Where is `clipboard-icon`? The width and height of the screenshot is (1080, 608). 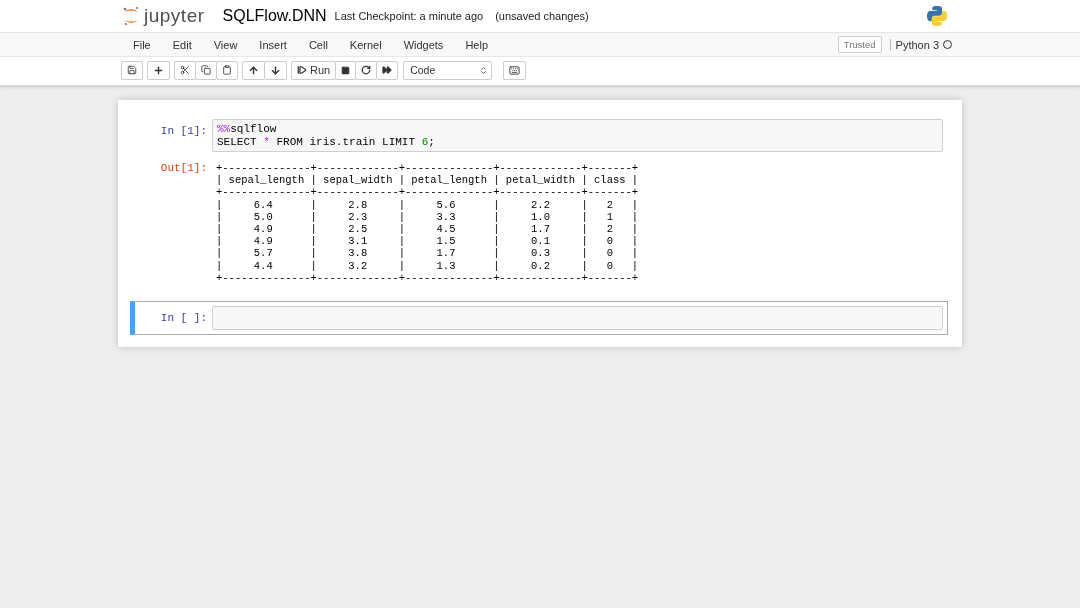
clipboard-icon is located at coordinates (227, 70).